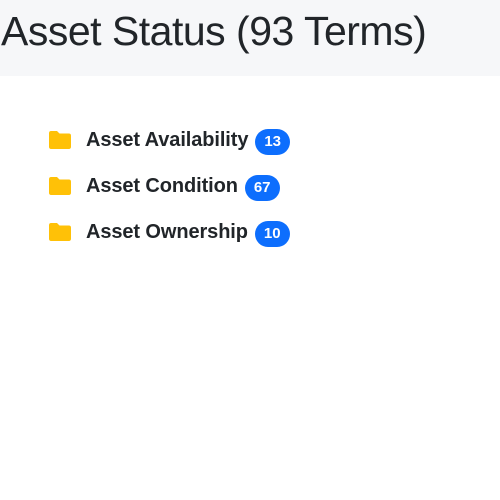 The width and height of the screenshot is (500, 500). What do you see at coordinates (262, 188) in the screenshot?
I see `term-count-badge: 67` at bounding box center [262, 188].